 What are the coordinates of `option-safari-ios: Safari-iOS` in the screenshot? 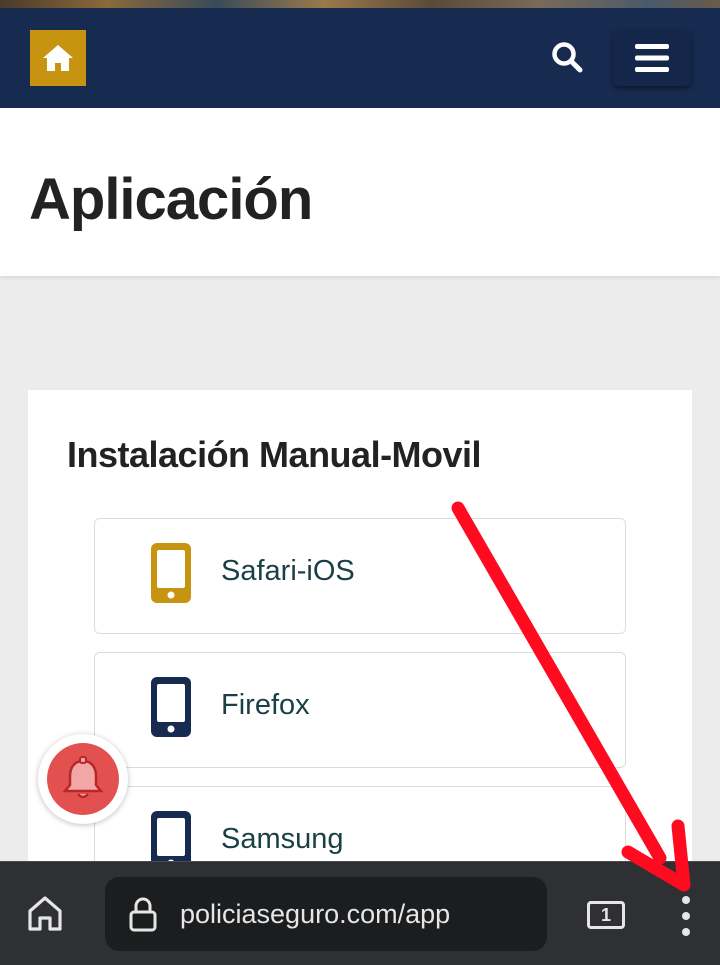 It's located at (360, 576).